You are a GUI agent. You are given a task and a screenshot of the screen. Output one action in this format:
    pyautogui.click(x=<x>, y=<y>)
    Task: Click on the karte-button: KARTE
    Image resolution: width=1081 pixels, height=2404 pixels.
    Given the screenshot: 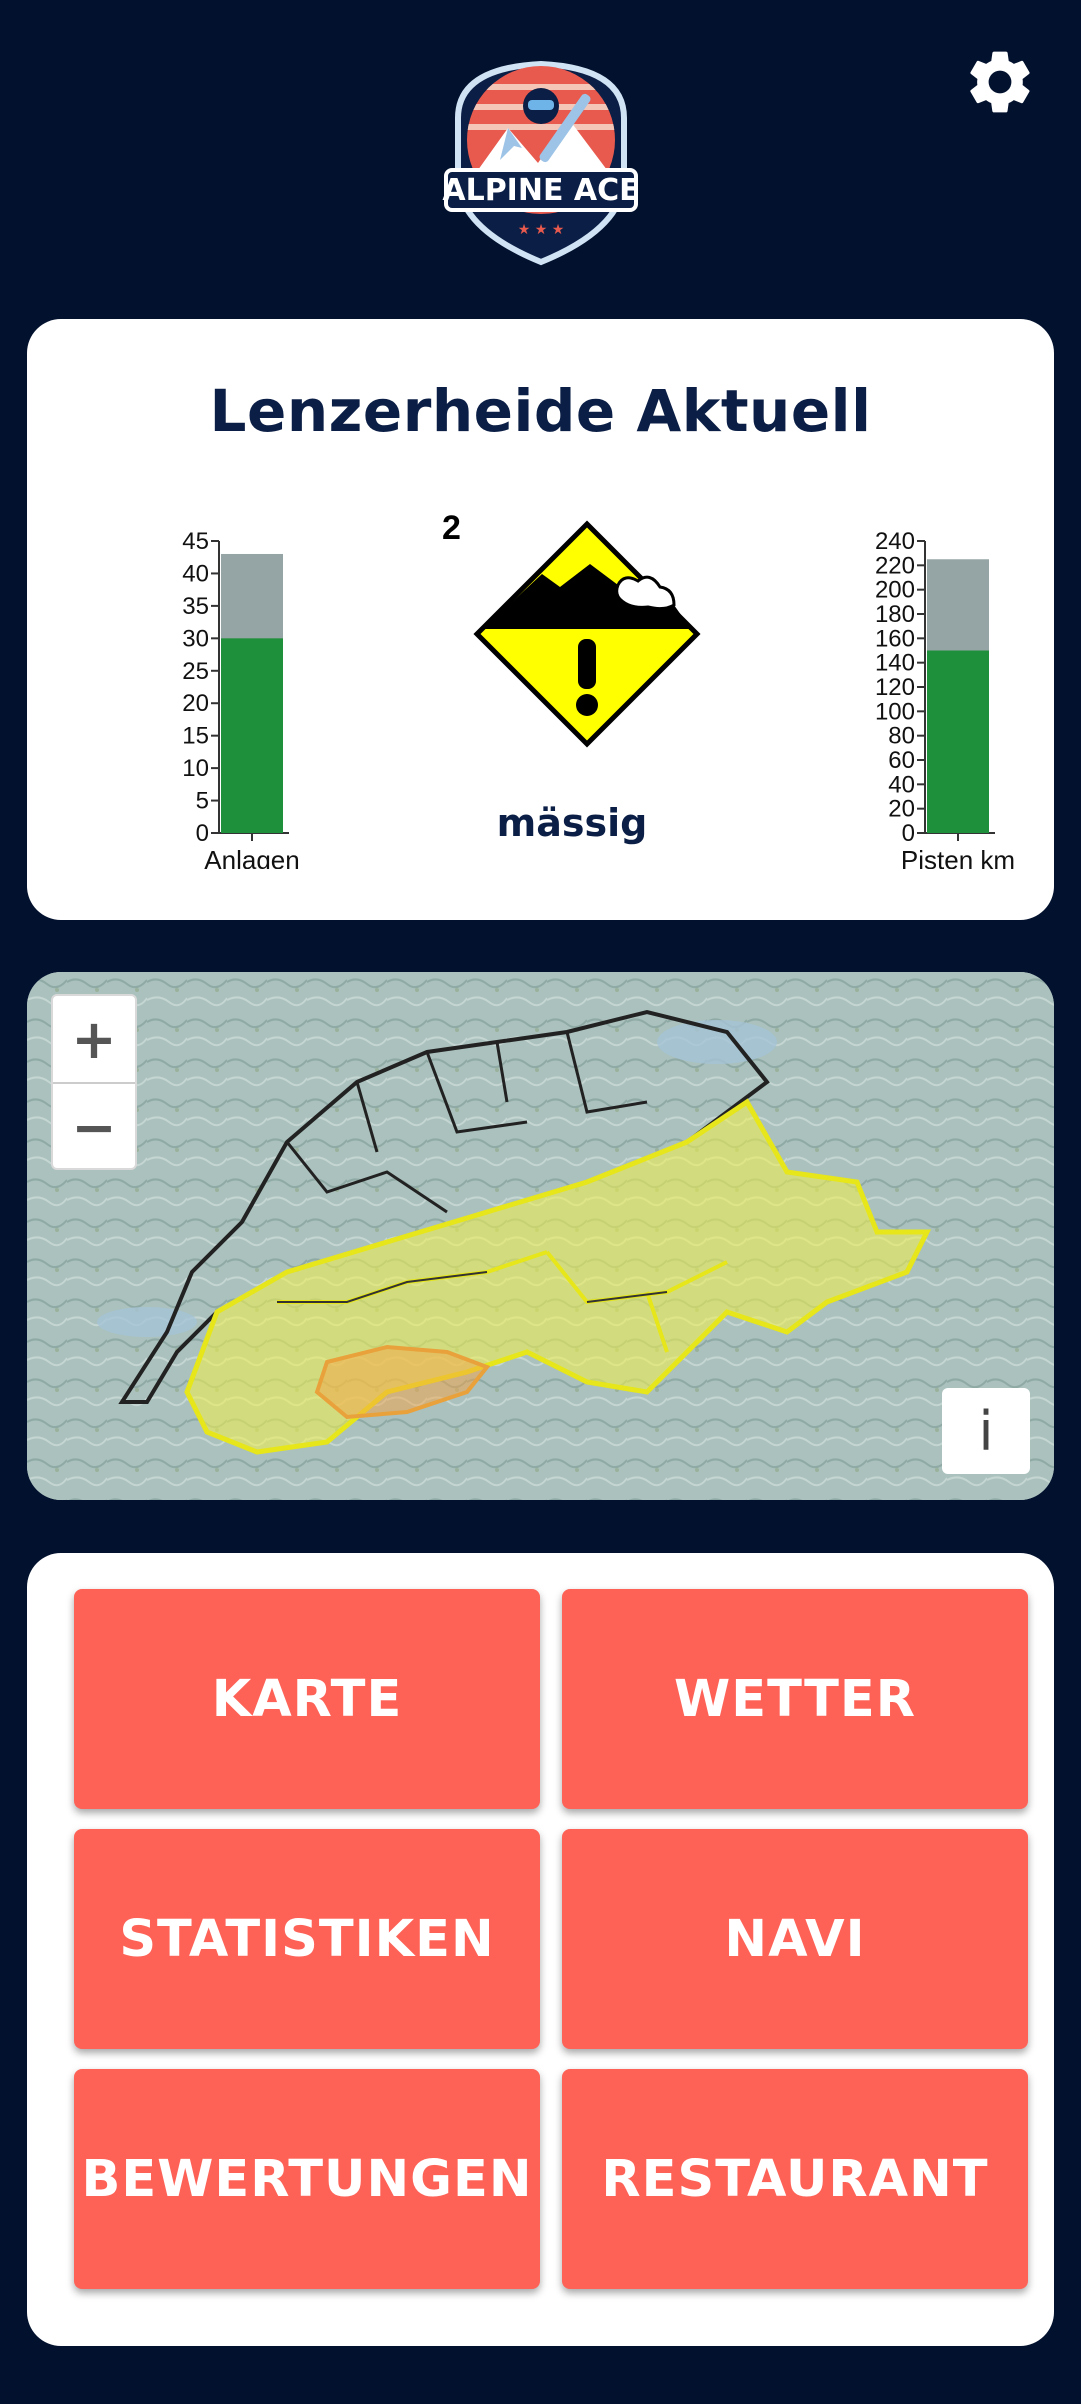 What is the action you would take?
    pyautogui.click(x=307, y=1699)
    